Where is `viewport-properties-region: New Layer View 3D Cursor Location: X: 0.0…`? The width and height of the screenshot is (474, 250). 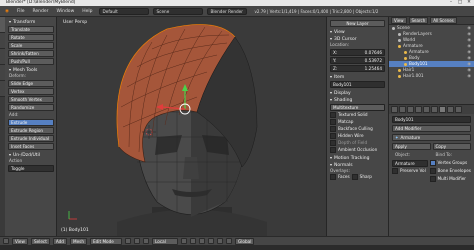
viewport-properties-region: New Layer View 3D Cursor Location: X: 0.0… is located at coordinates (357, 126).